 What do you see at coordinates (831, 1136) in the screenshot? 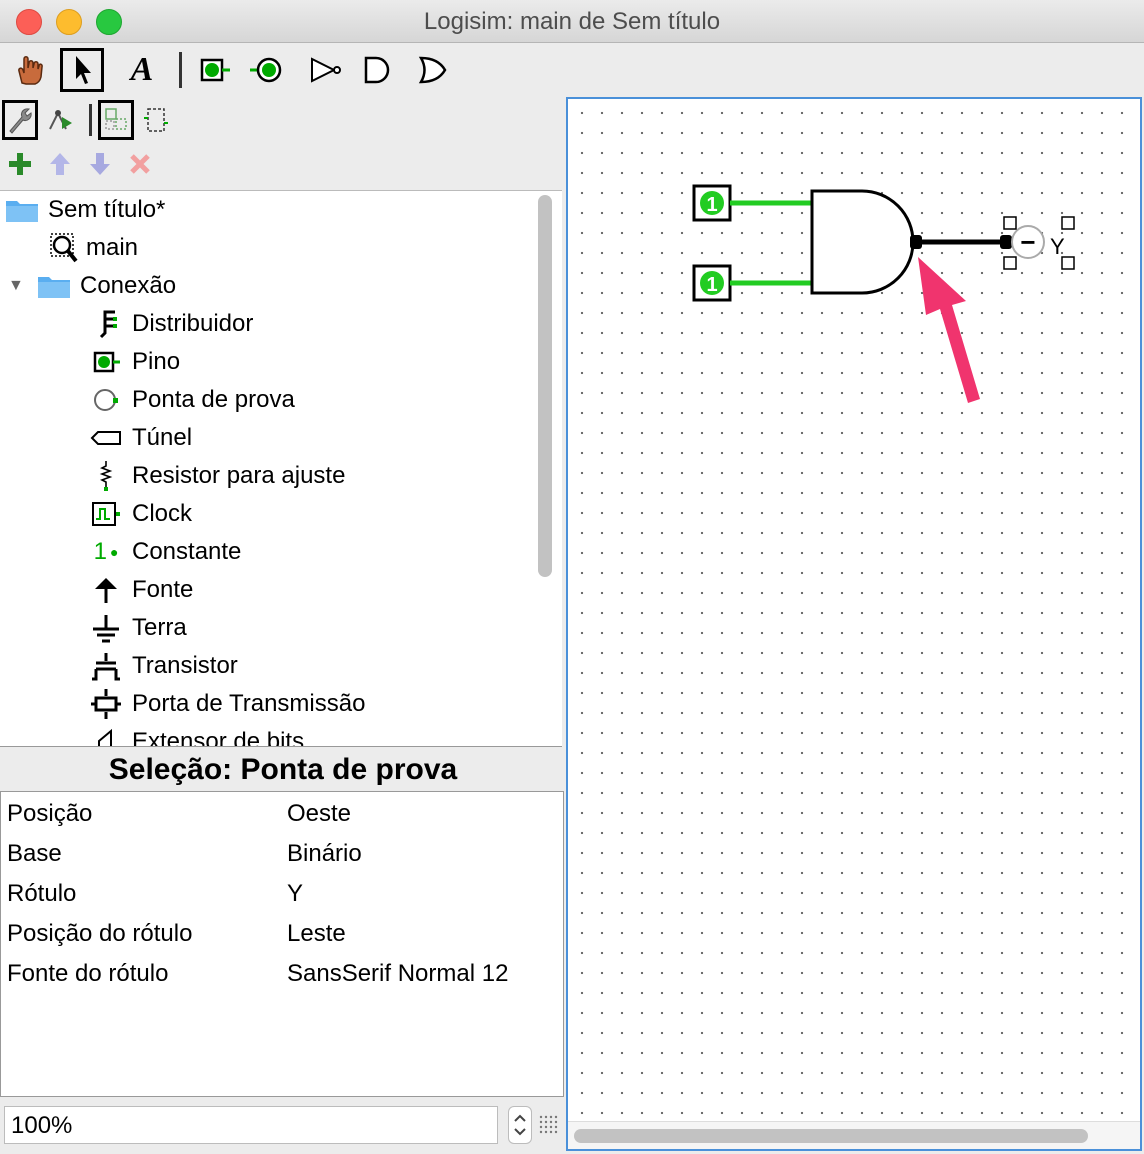
I see `scrollbar-thumb` at bounding box center [831, 1136].